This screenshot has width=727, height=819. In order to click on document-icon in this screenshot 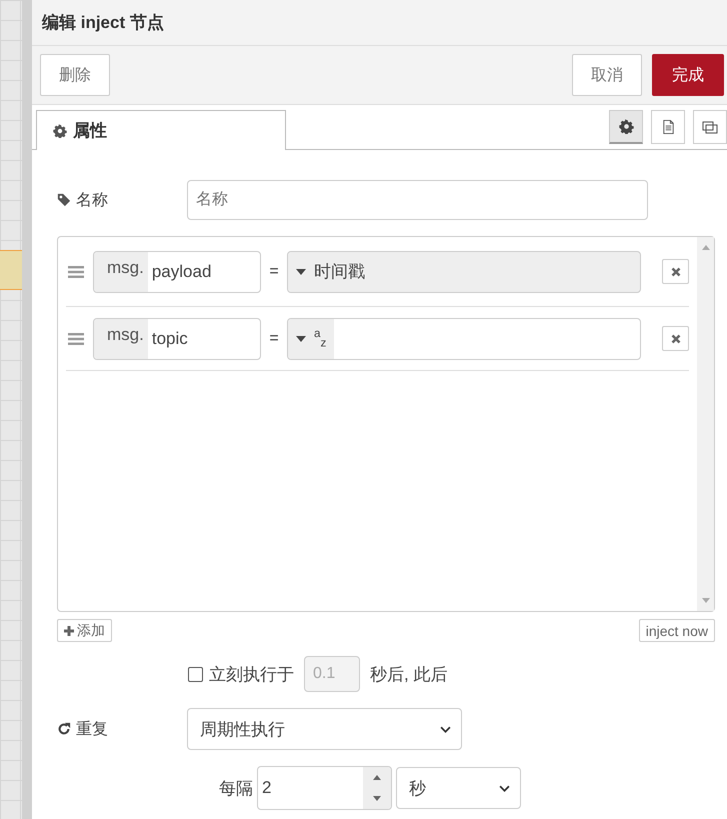, I will do `click(668, 127)`.